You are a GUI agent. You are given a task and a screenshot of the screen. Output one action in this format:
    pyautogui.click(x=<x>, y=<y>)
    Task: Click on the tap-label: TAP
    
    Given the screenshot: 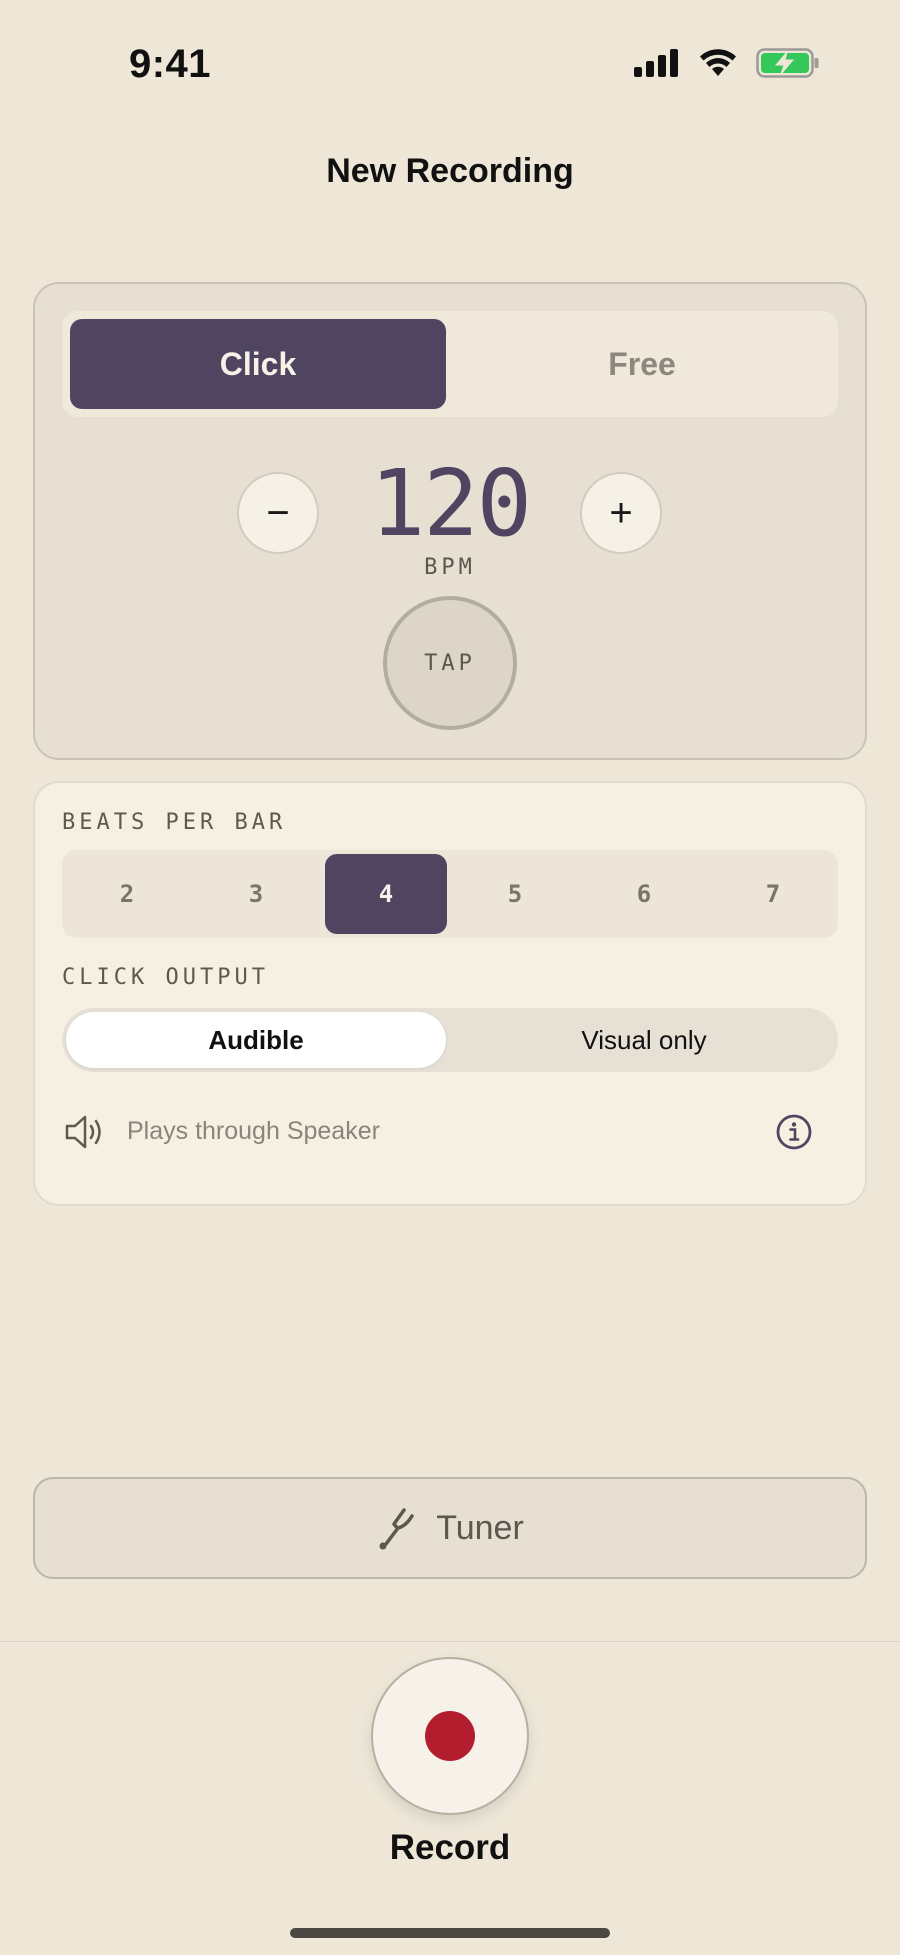 What is the action you would take?
    pyautogui.click(x=450, y=663)
    